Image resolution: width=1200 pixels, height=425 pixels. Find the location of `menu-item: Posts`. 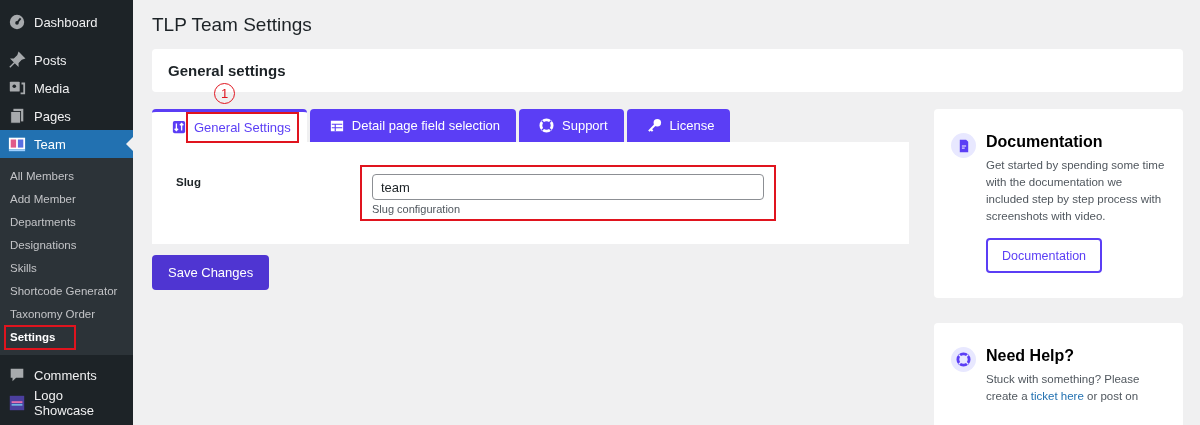

menu-item: Posts is located at coordinates (66, 60).